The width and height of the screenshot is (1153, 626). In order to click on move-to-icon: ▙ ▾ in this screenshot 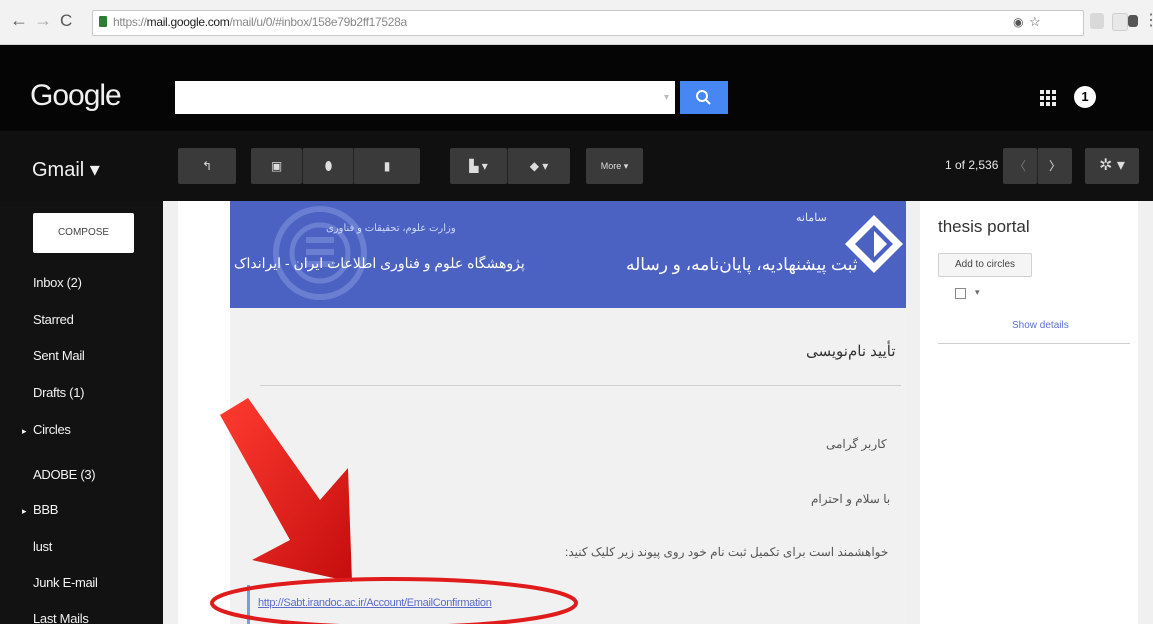, I will do `click(478, 166)`.